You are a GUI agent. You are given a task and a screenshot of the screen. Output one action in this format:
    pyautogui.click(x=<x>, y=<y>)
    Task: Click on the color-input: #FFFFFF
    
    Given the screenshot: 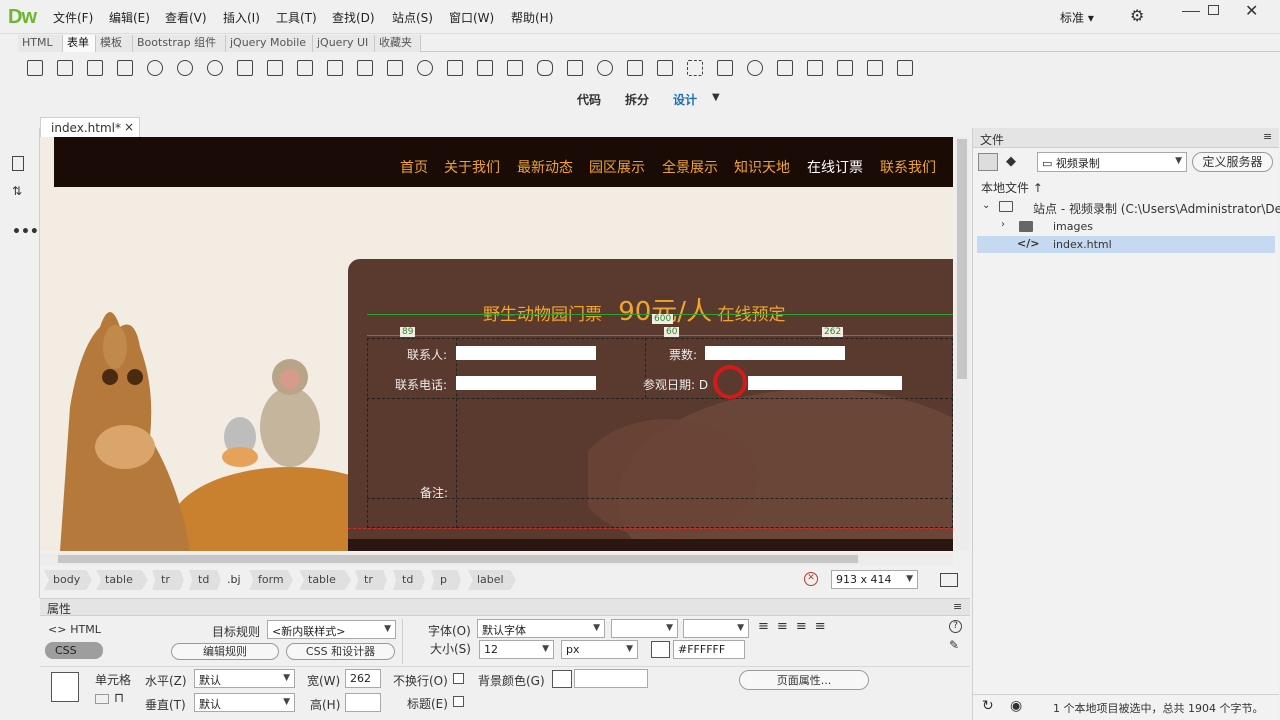 What is the action you would take?
    pyautogui.click(x=709, y=649)
    